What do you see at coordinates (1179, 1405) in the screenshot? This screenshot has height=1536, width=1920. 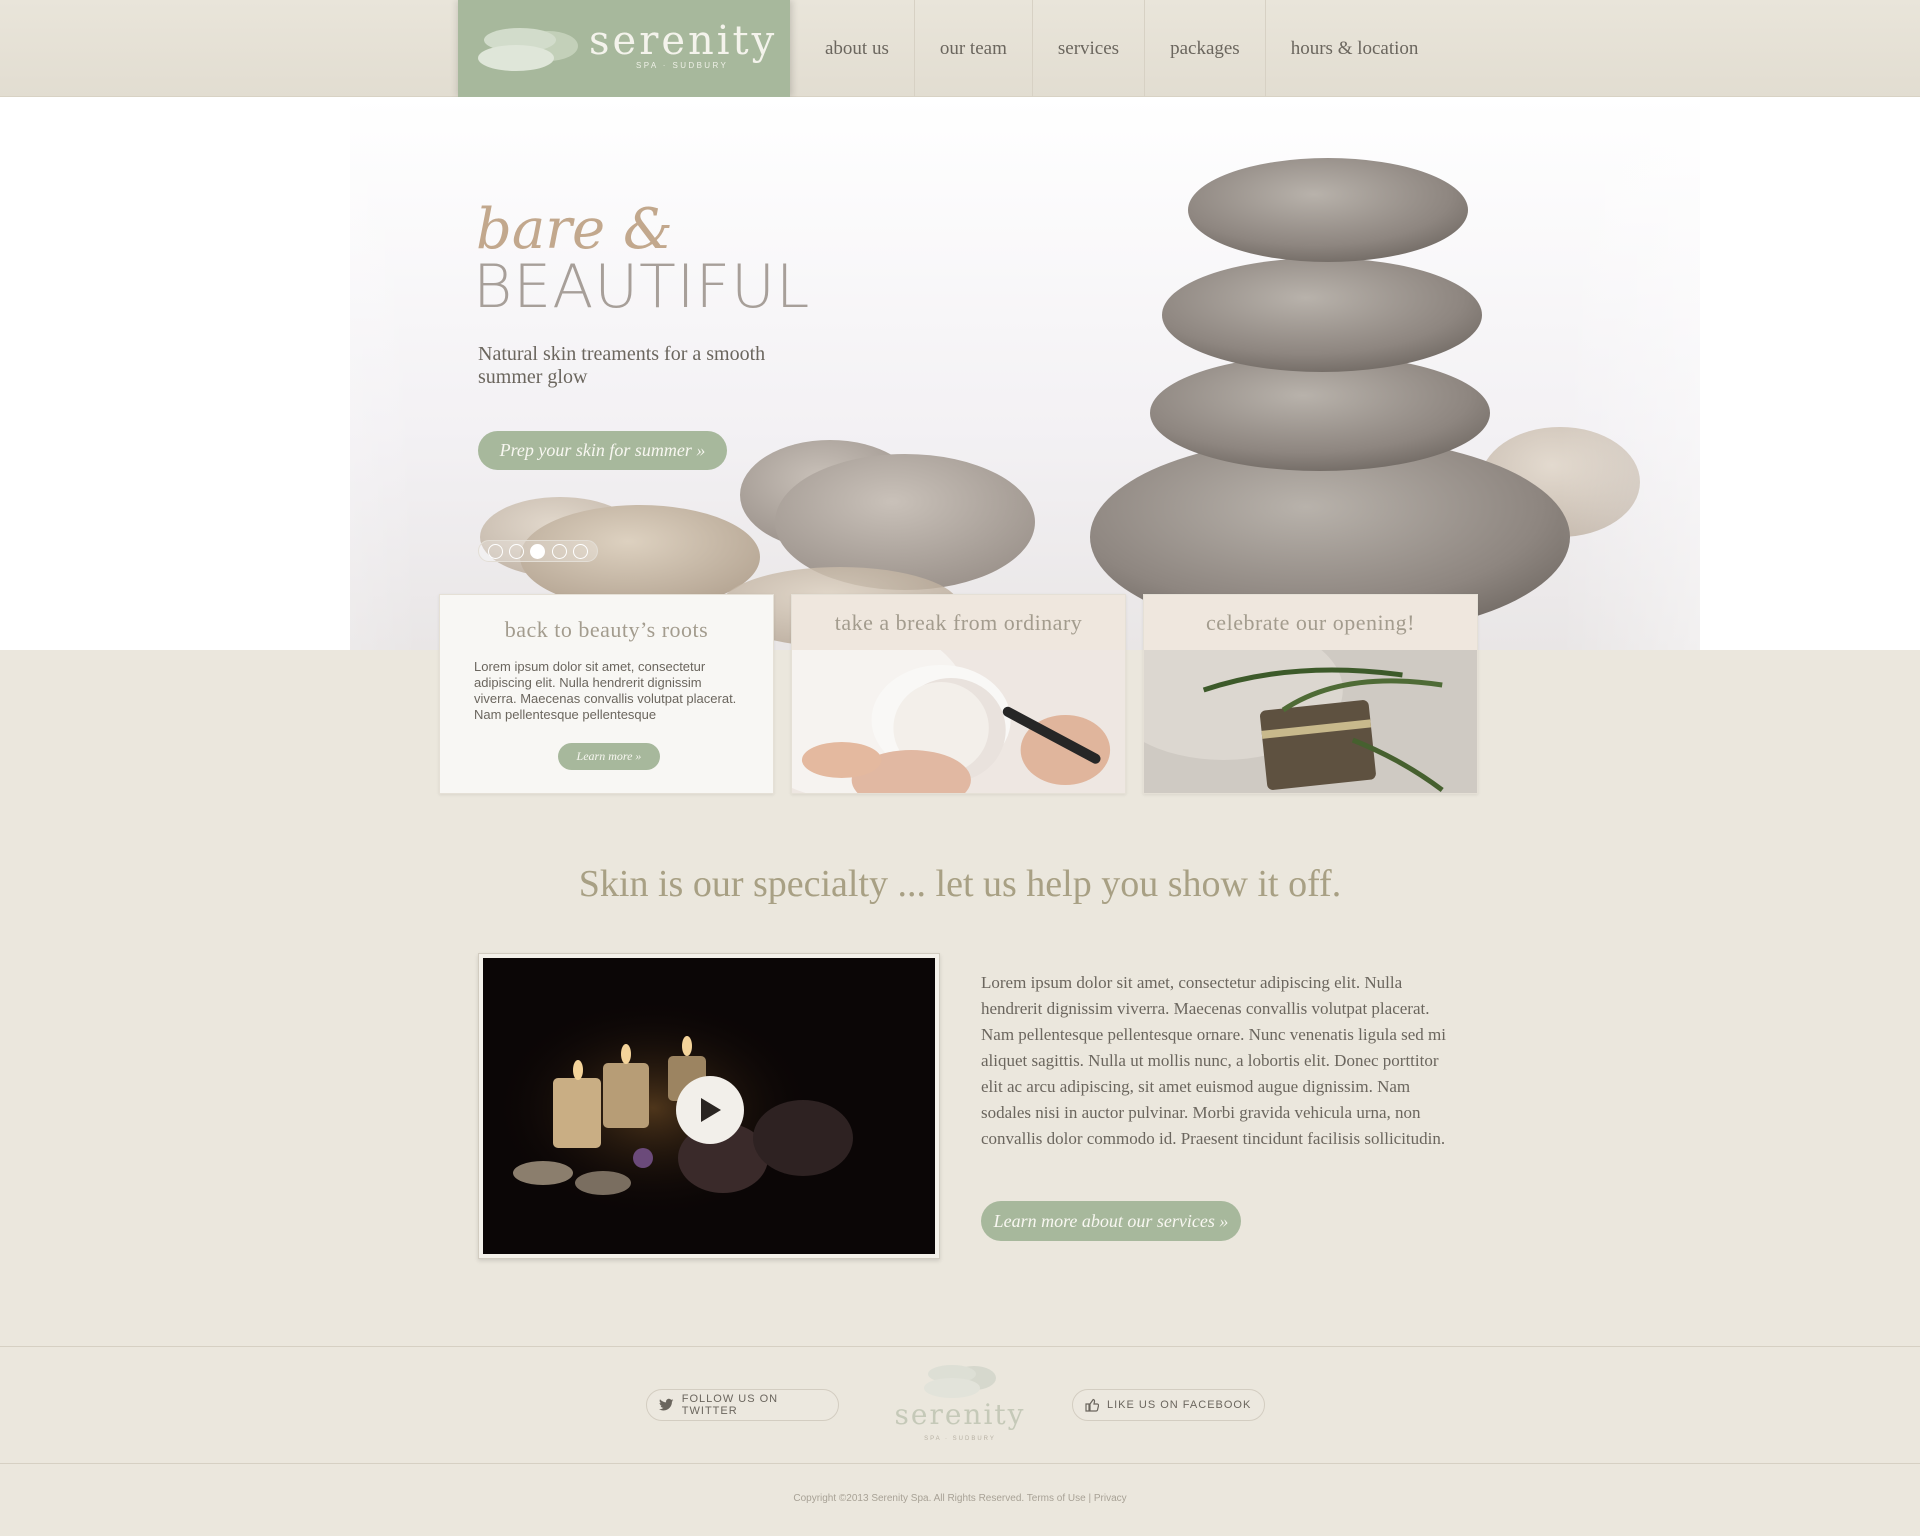 I see `facebook-label: LIKE US ON FACEBOOK` at bounding box center [1179, 1405].